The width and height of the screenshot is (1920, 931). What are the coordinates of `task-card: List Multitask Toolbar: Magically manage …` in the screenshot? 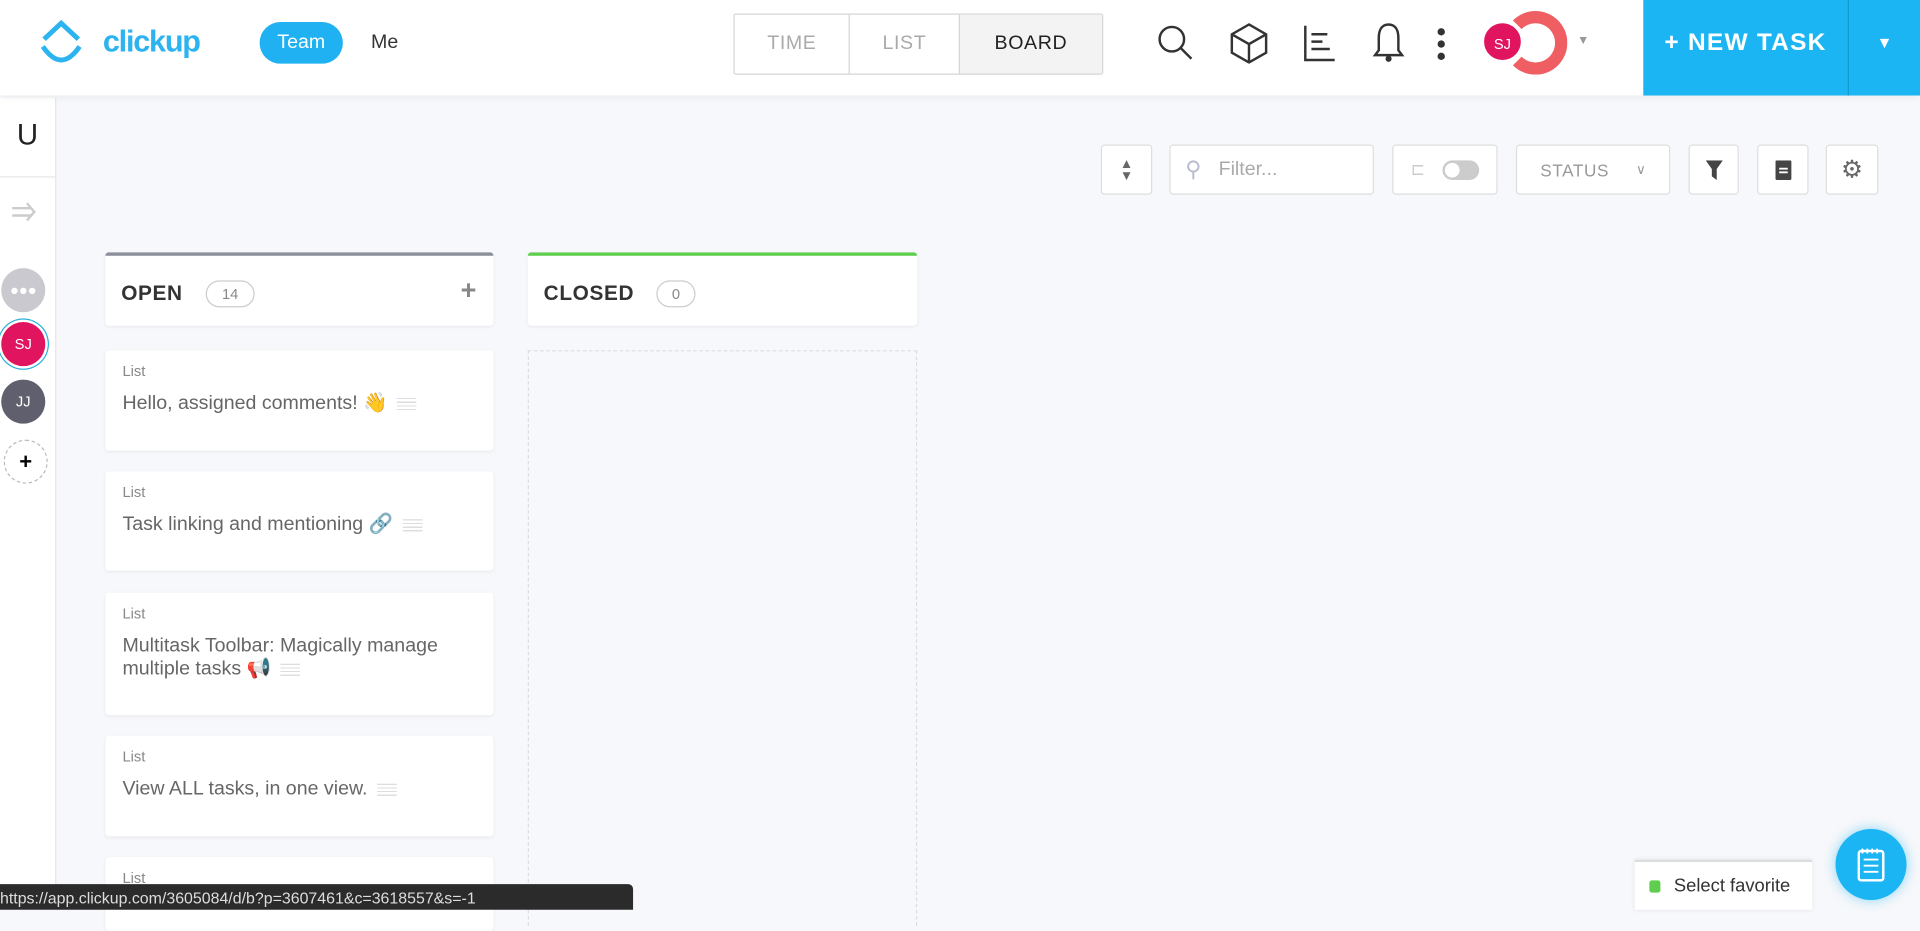 It's located at (299, 654).